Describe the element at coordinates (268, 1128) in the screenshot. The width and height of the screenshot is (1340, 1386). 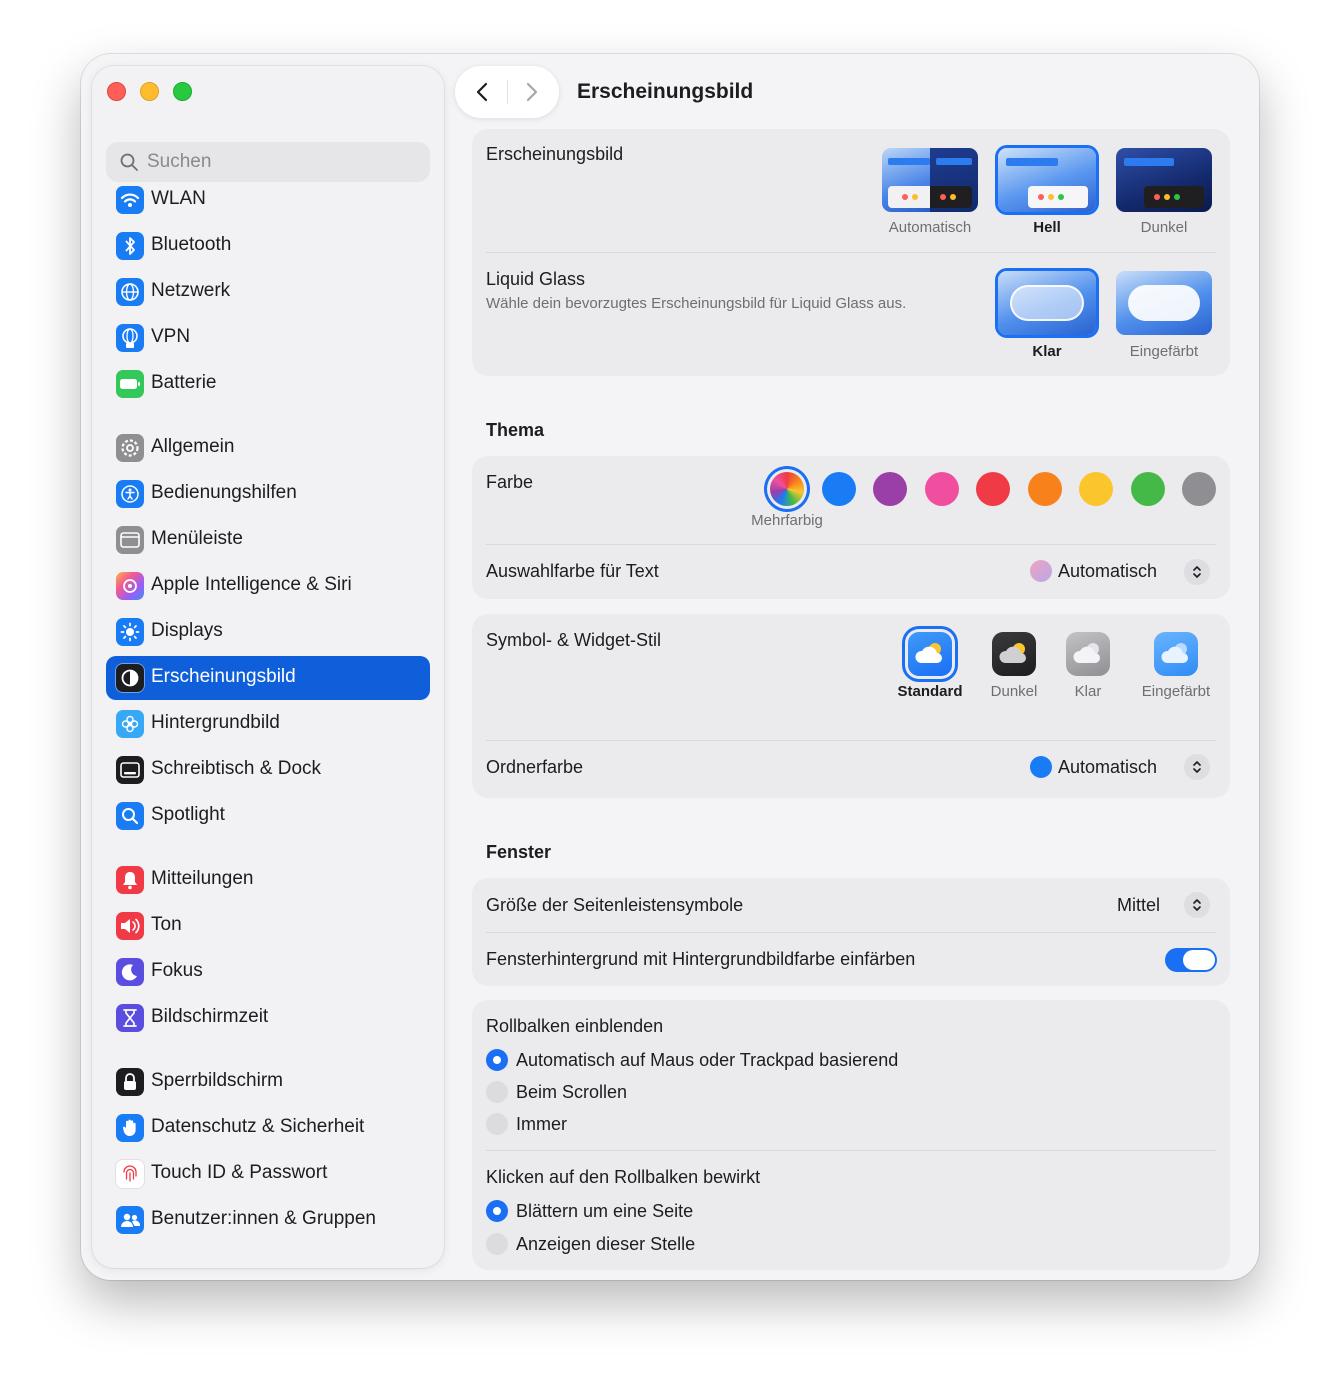
I see `sidebar-item-datenschutz: Datenschutz & Sicherheit` at that location.